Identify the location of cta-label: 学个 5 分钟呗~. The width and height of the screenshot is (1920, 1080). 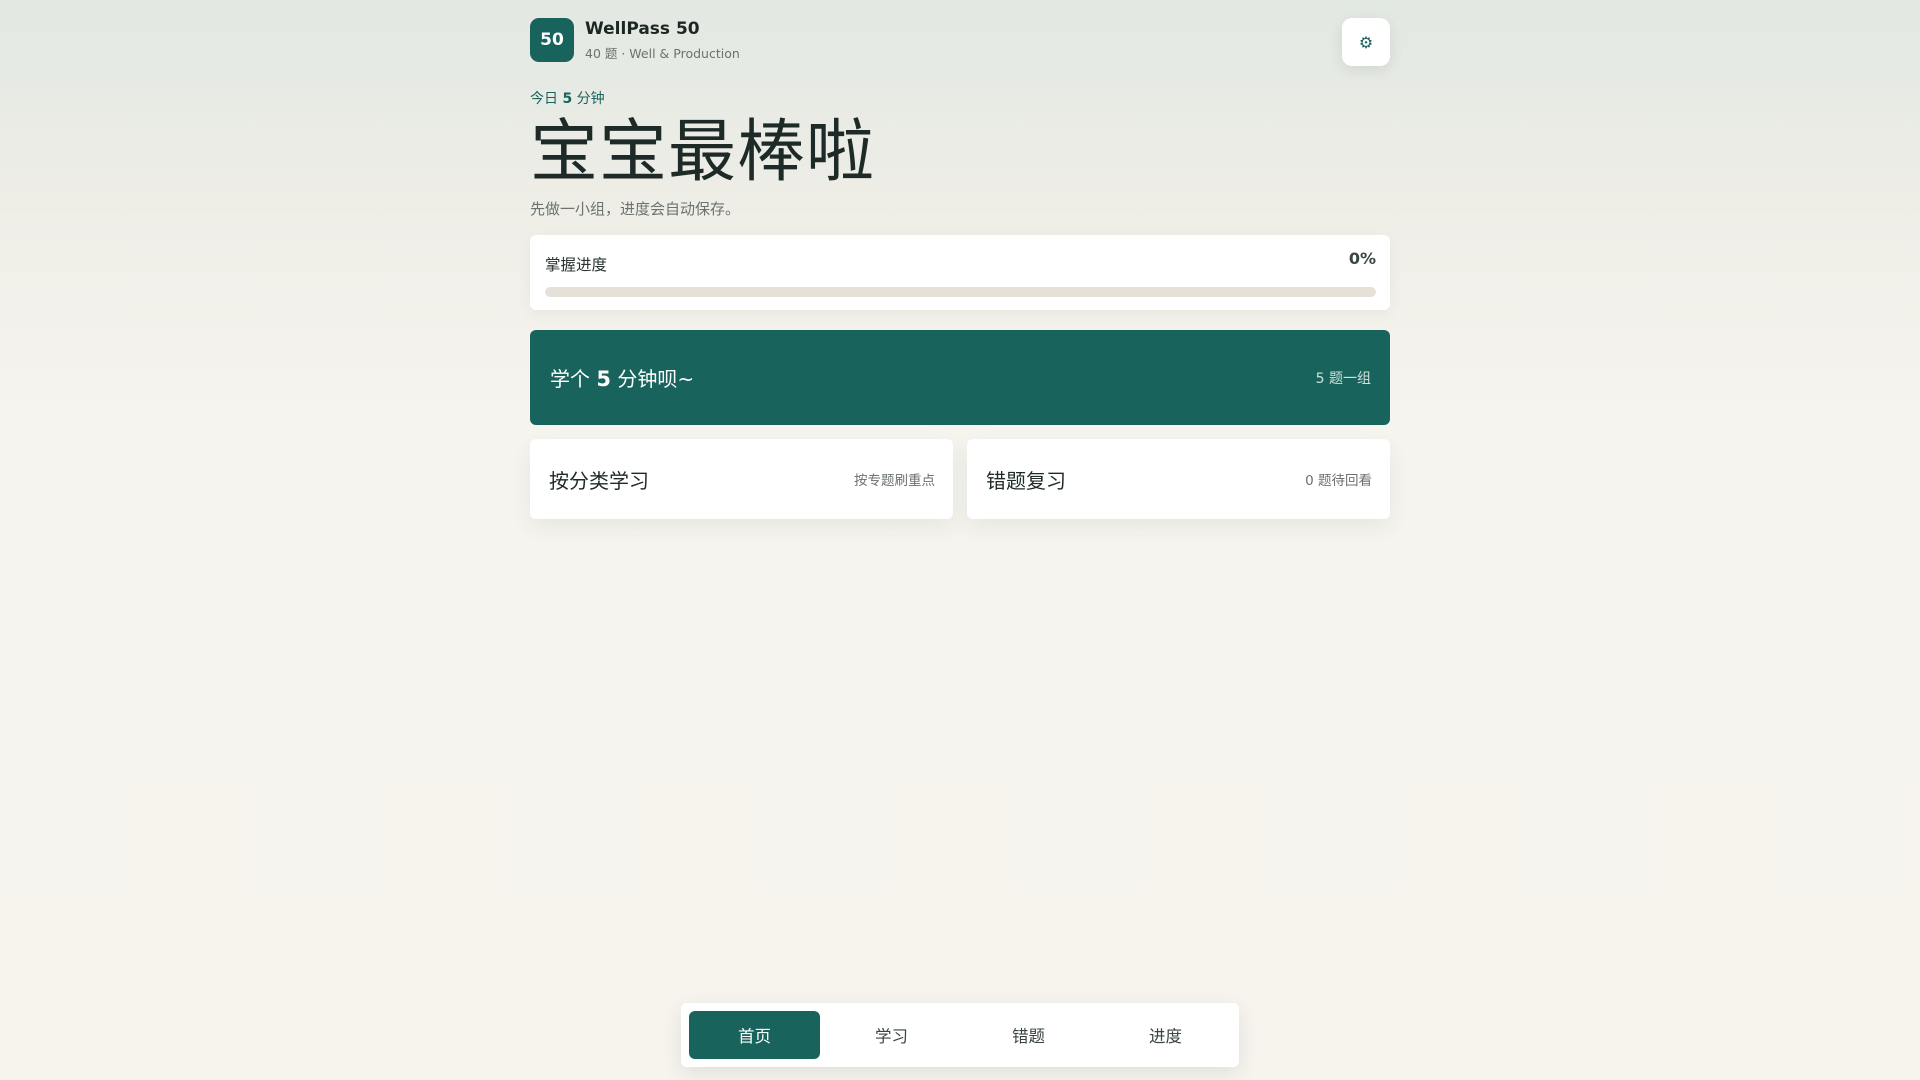
(622, 377).